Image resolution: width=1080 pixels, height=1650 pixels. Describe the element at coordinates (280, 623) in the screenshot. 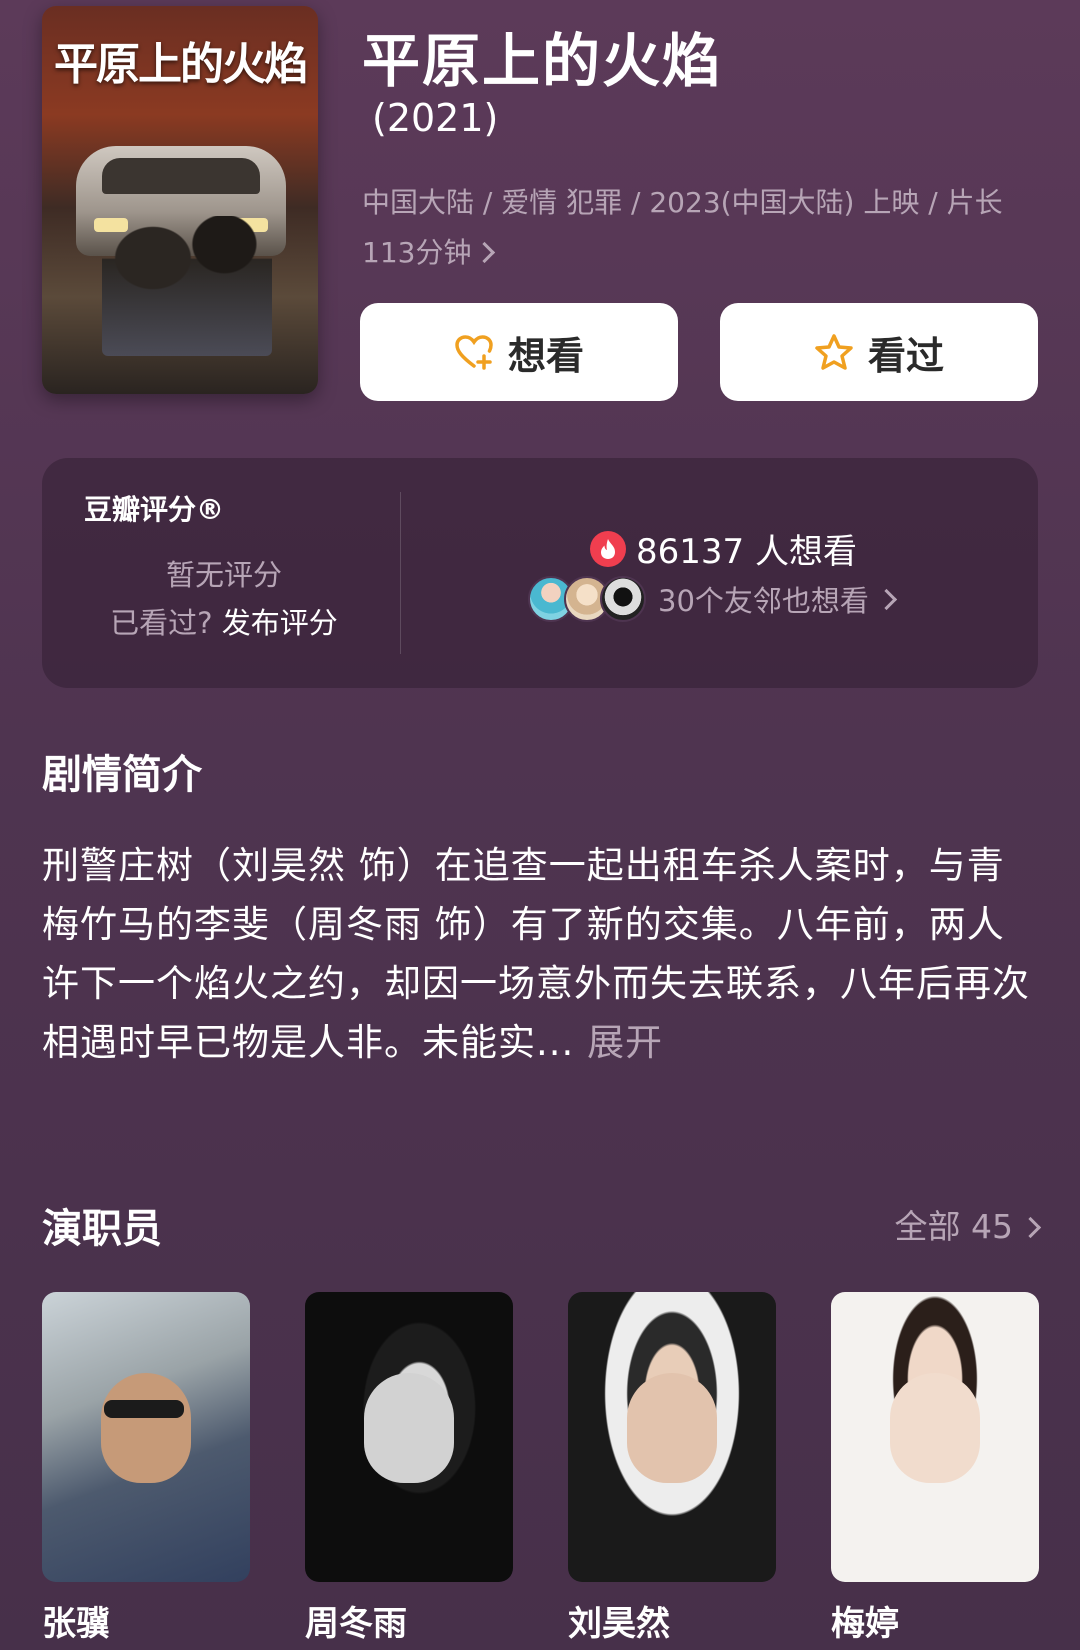

I see `publish-rating-link: 发布评分` at that location.